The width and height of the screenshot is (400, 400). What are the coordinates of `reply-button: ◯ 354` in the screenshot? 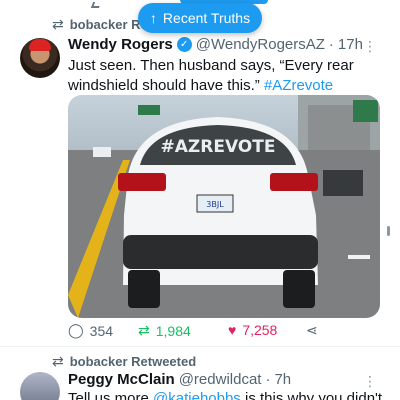 It's located at (90, 330).